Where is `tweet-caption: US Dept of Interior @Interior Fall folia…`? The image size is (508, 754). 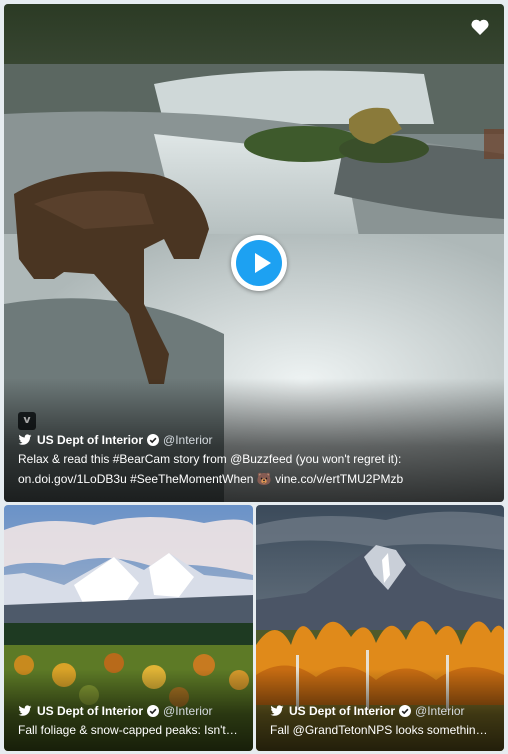 tweet-caption: US Dept of Interior @Interior Fall folia… is located at coordinates (128, 710).